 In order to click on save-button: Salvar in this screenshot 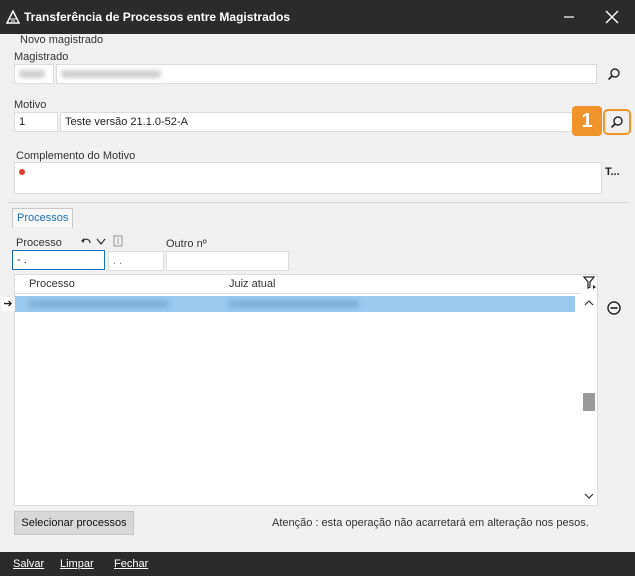, I will do `click(28, 564)`.